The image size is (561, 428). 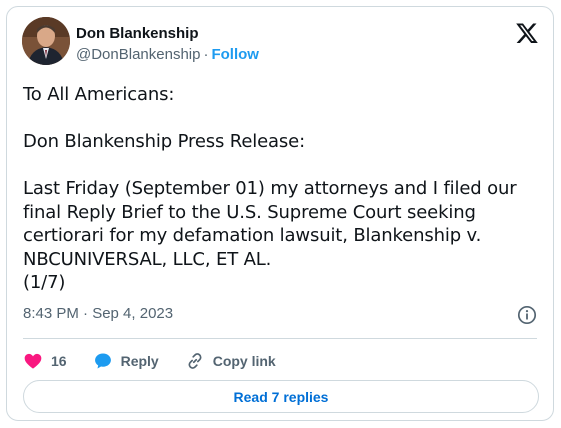 What do you see at coordinates (99, 94) in the screenshot?
I see `tweet-line: To All Americans:` at bounding box center [99, 94].